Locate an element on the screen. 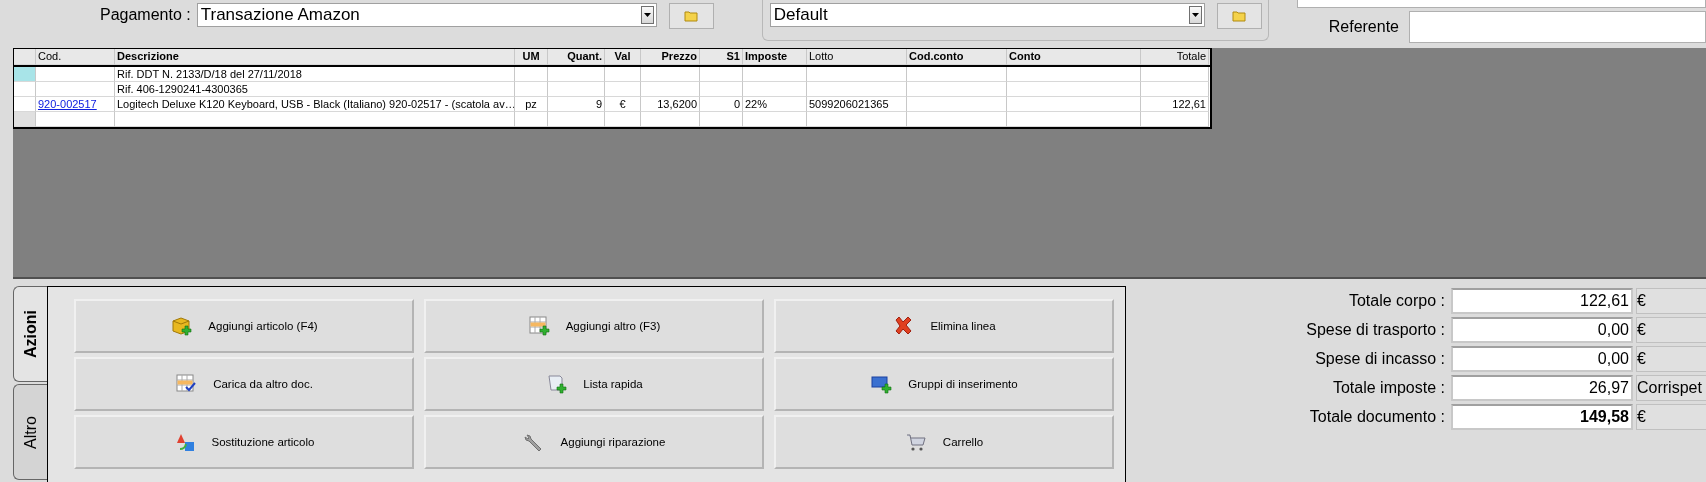 This screenshot has height=482, width=1706. total-label: Spese di incasso : is located at coordinates (1380, 359).